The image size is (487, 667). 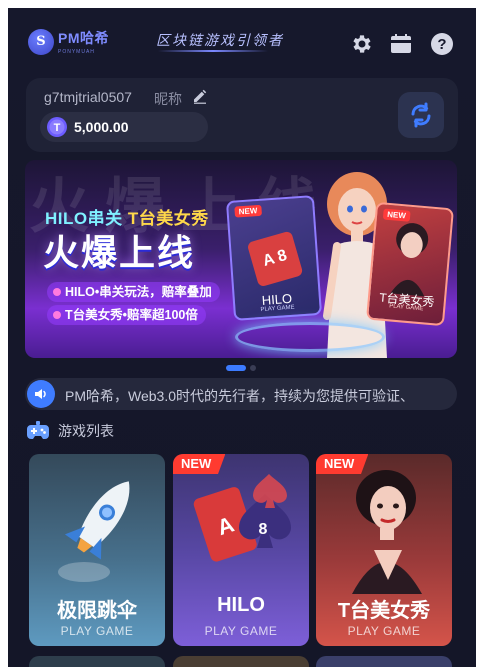 What do you see at coordinates (236, 368) in the screenshot?
I see `carousel-dot-active` at bounding box center [236, 368].